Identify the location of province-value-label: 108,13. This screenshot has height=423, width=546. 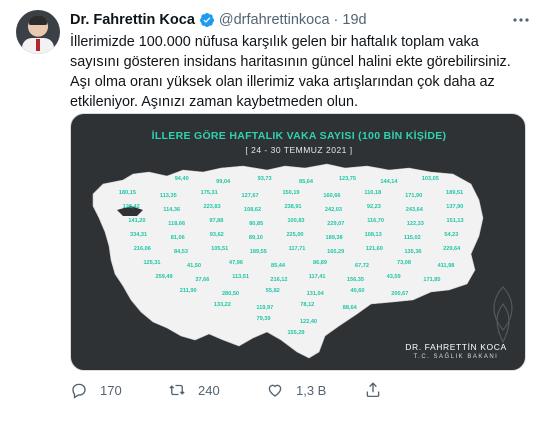
(373, 235).